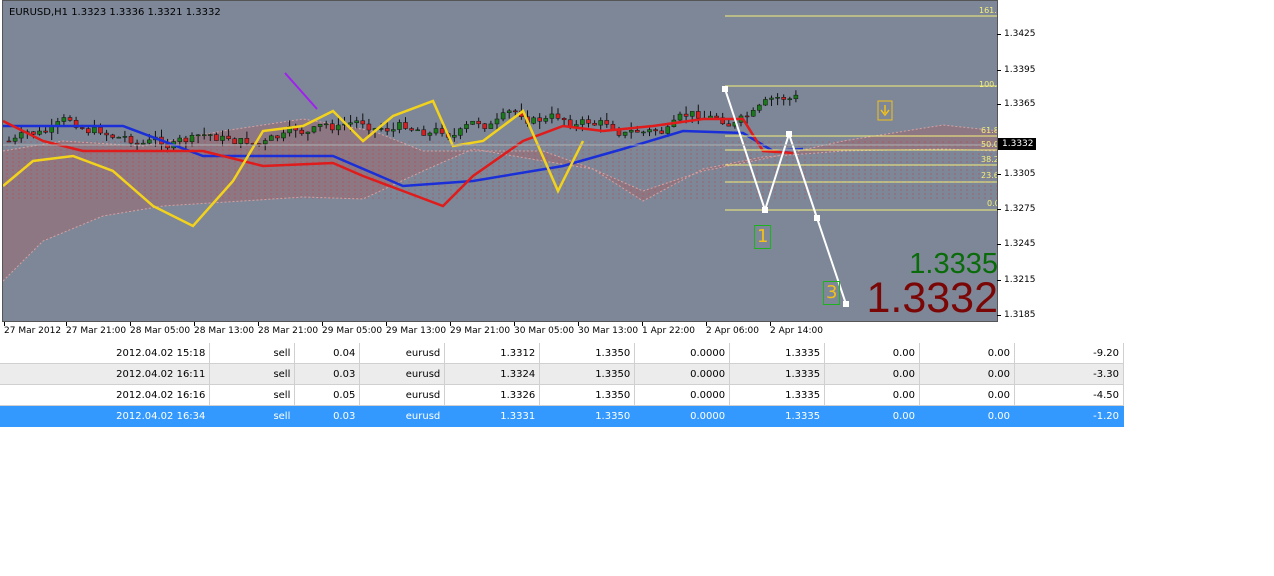 Image resolution: width=1274 pixels, height=576 pixels. What do you see at coordinates (932, 298) in the screenshot?
I see `ask-price-display: 1.3332` at bounding box center [932, 298].